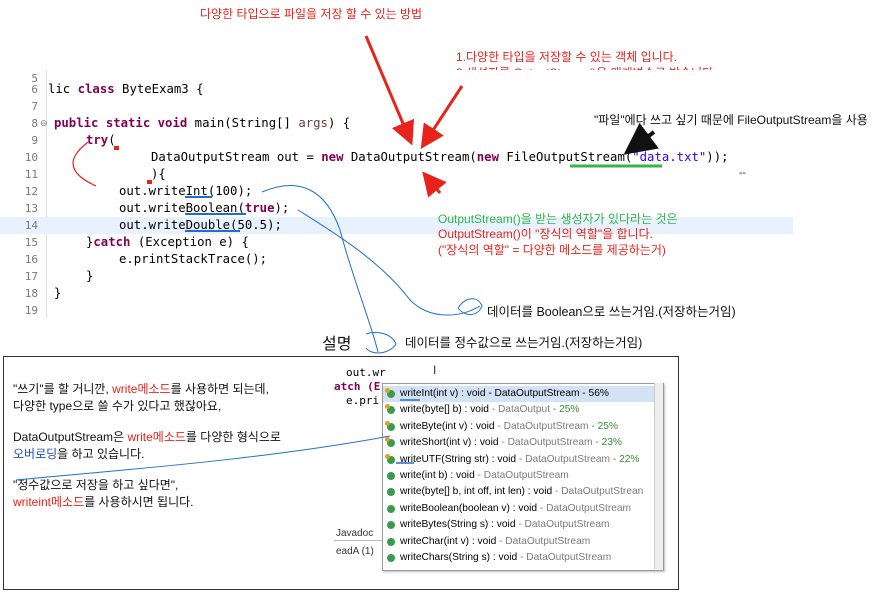 The image size is (893, 597). I want to click on blue-curve-boolean, so click(389, 262).